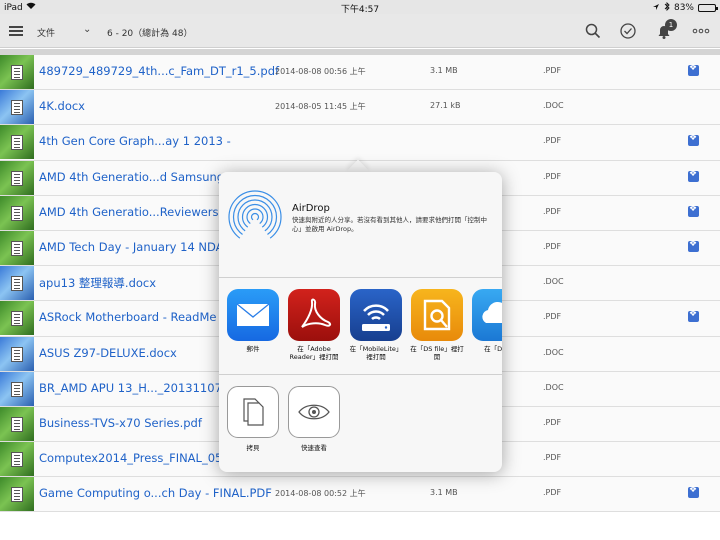  I want to click on share-app-mail: 郵件, so click(253, 321).